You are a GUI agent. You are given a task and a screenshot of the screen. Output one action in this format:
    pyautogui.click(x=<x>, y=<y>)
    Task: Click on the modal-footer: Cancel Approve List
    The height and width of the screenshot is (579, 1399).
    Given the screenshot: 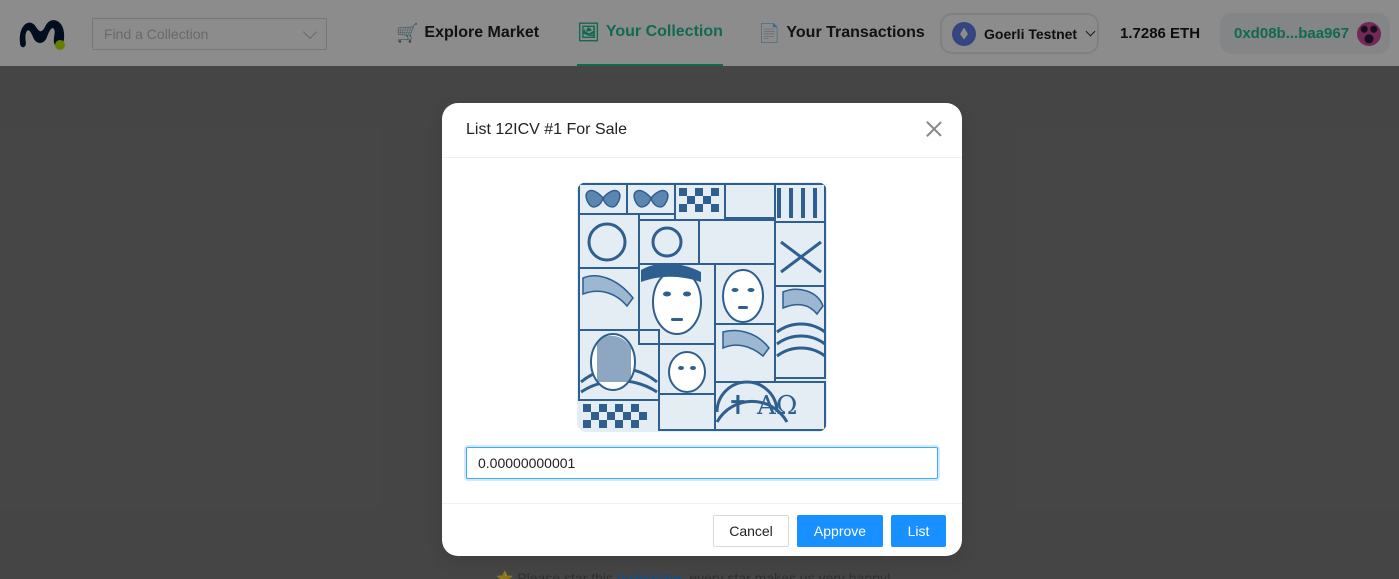 What is the action you would take?
    pyautogui.click(x=702, y=529)
    